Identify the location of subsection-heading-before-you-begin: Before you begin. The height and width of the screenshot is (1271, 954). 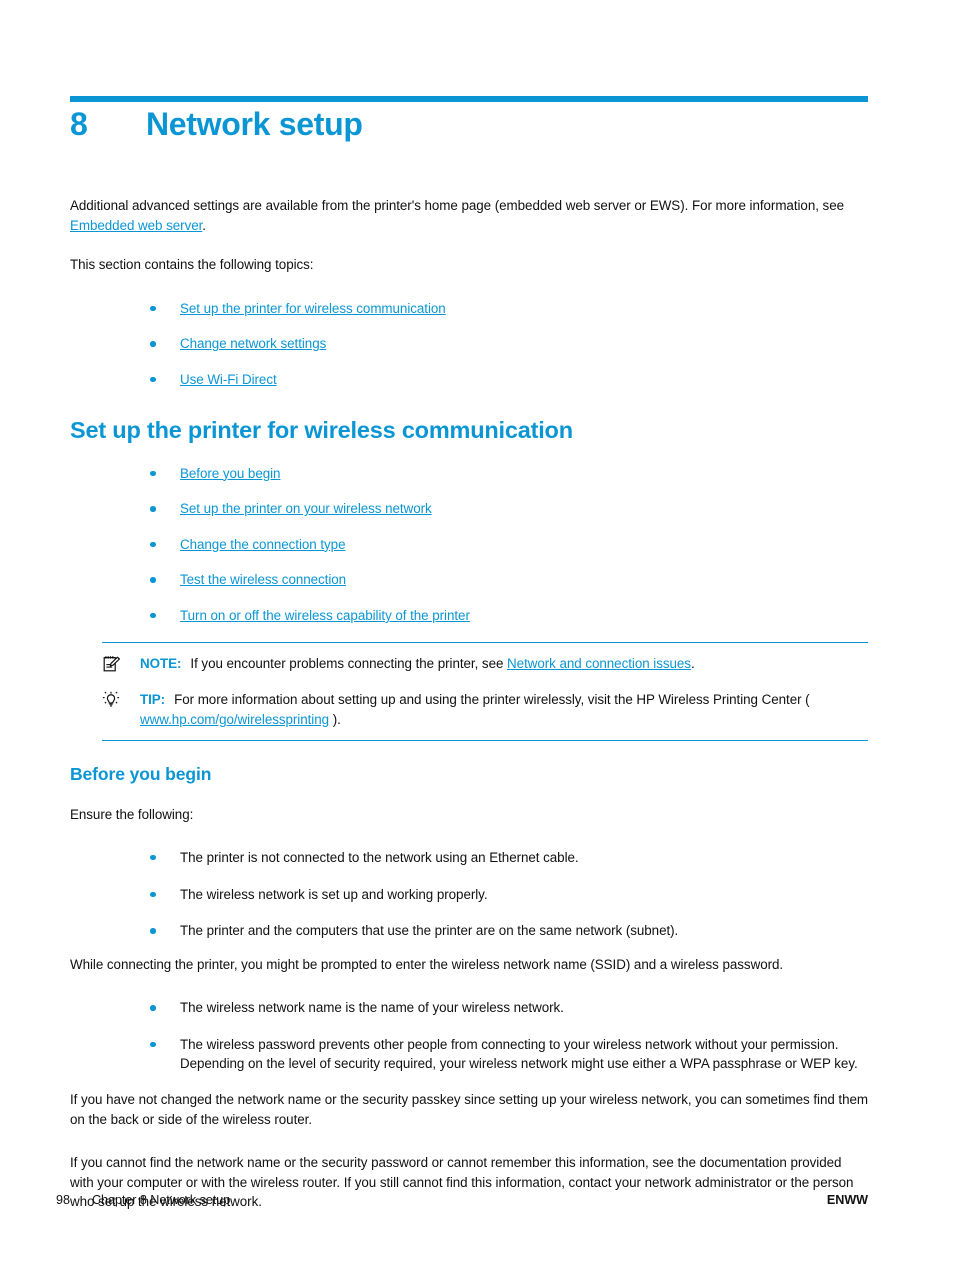
(141, 774).